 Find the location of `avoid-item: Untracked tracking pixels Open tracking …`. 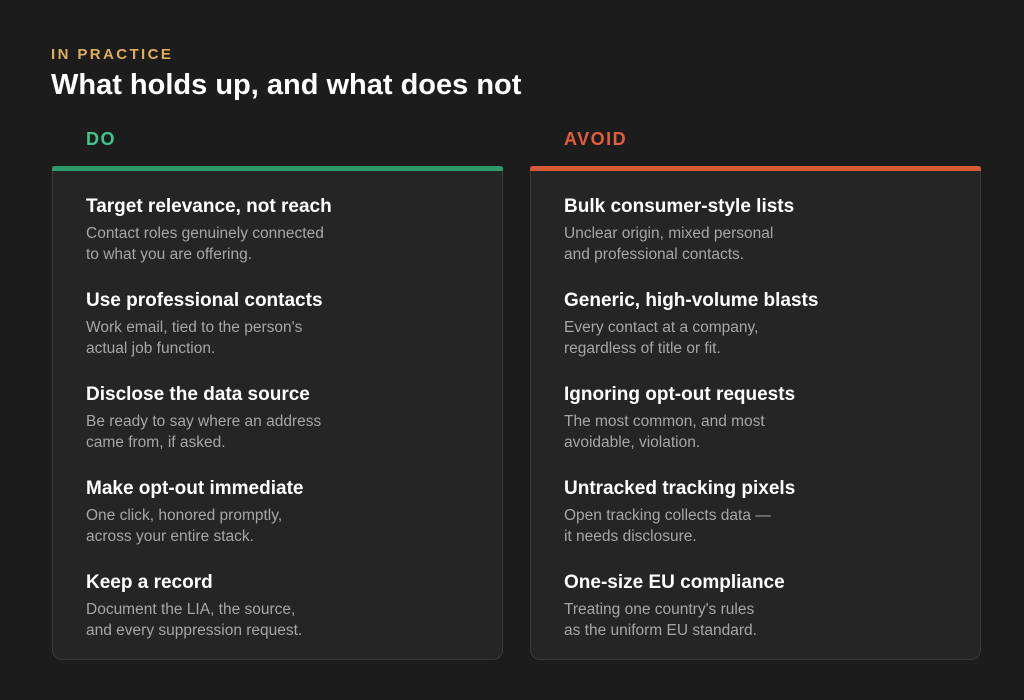

avoid-item: Untracked tracking pixels Open tracking … is located at coordinates (762, 524).